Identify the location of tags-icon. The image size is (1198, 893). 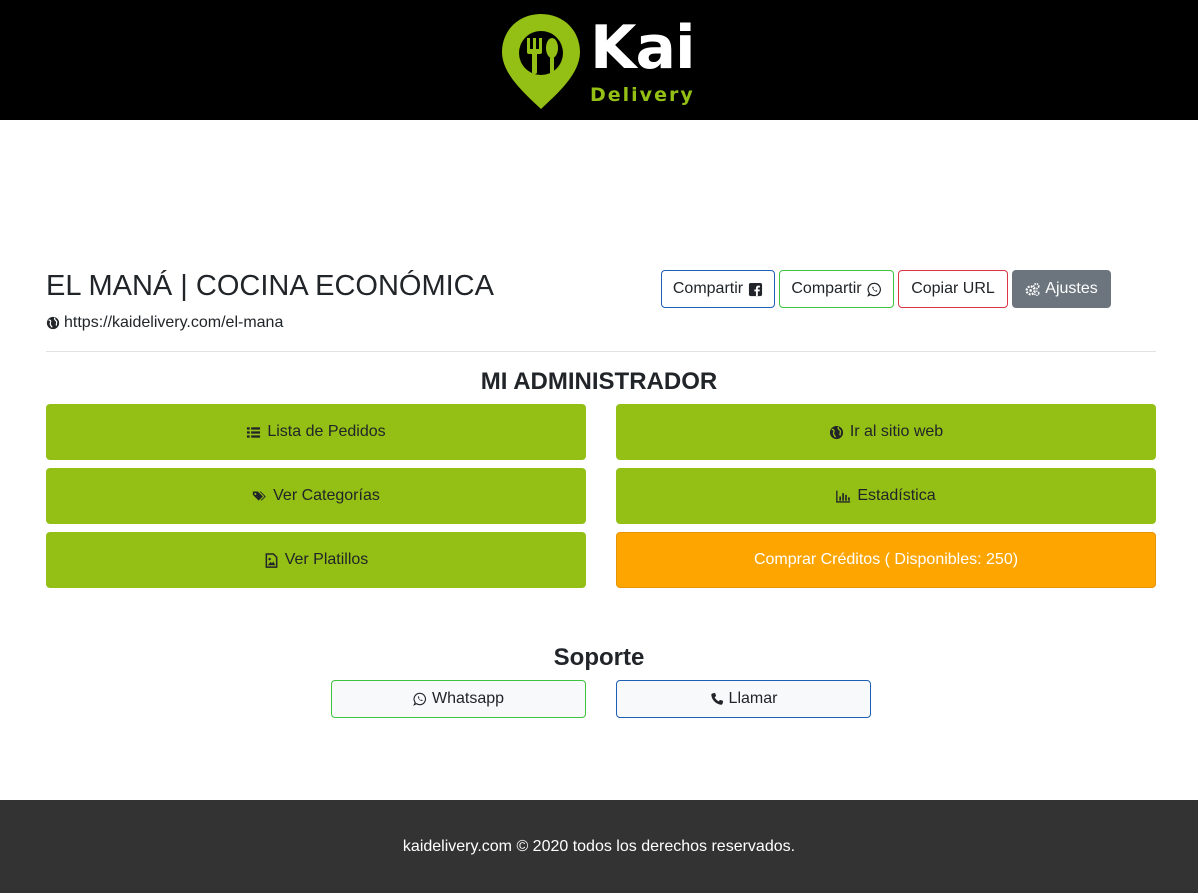
(259, 496).